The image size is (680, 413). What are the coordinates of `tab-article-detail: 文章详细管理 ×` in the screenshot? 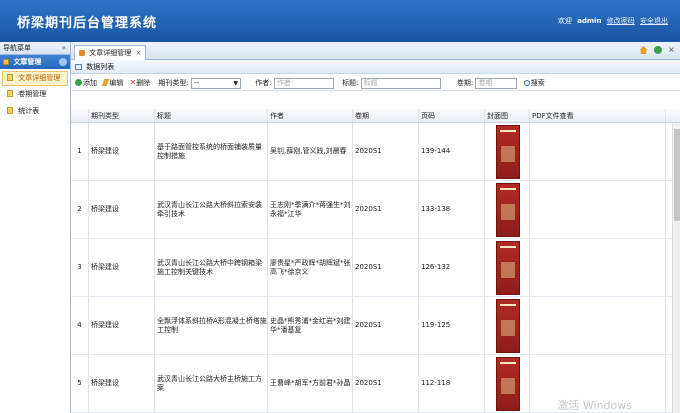 It's located at (110, 52).